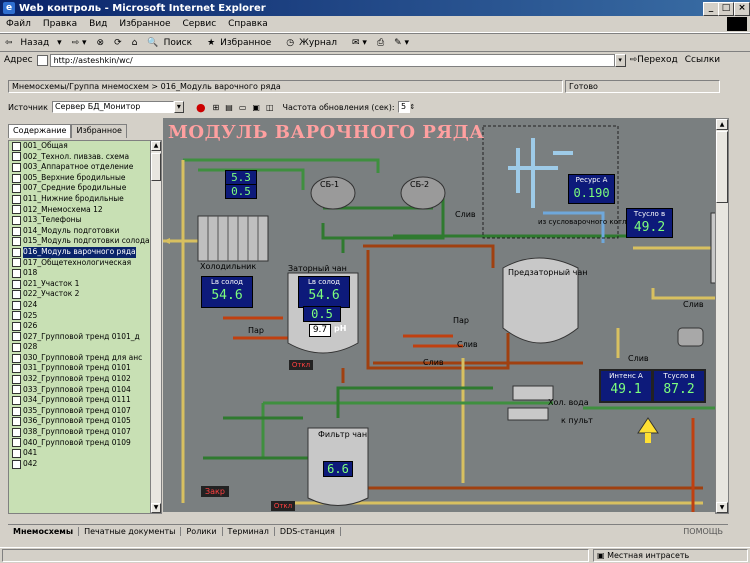 Image resolution: width=750 pixels, height=563 pixels. What do you see at coordinates (703, 531) in the screenshot?
I see `help-link: ПОМОЩЬ` at bounding box center [703, 531].